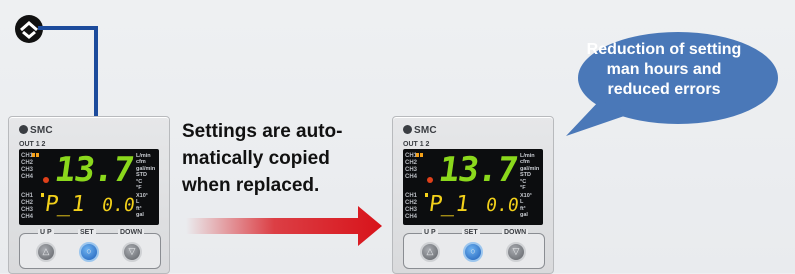  What do you see at coordinates (284, 226) in the screenshot?
I see `arrow-right-icon` at bounding box center [284, 226].